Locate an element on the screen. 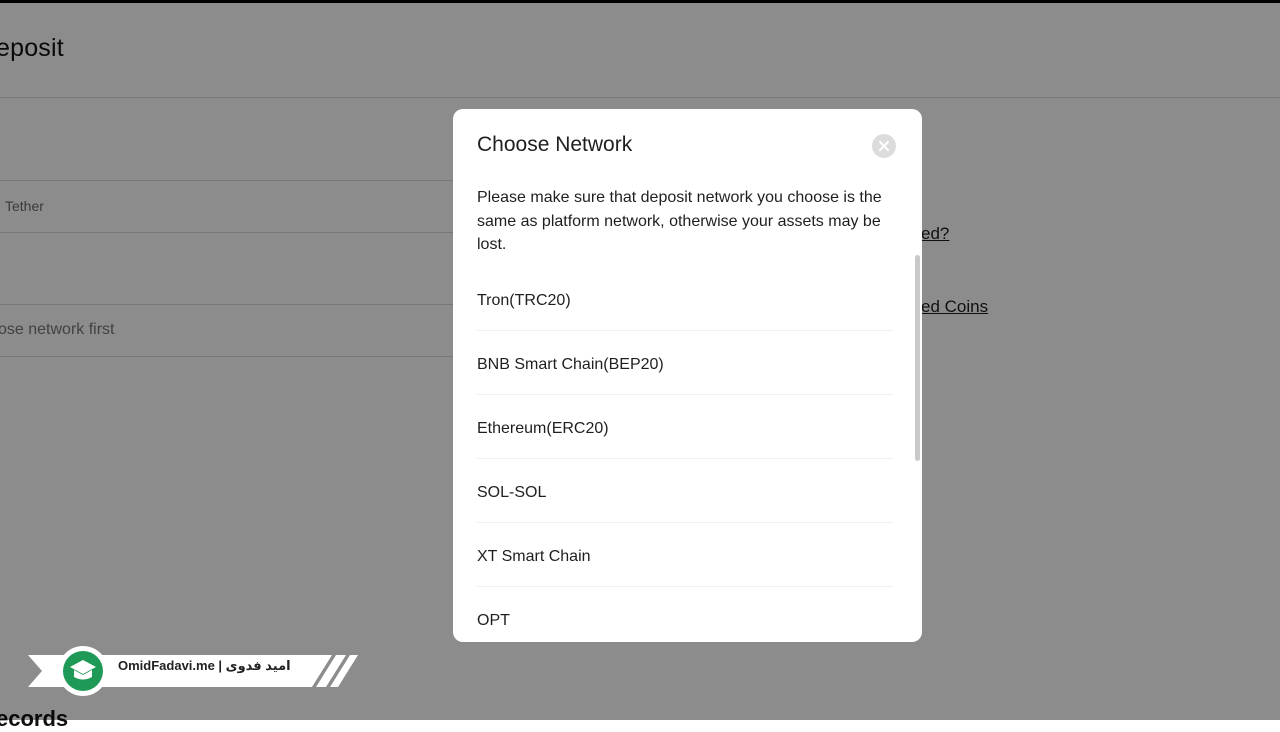 This screenshot has height=732, width=1280. network-option-xt: XT Smart Chain is located at coordinates (685, 555).